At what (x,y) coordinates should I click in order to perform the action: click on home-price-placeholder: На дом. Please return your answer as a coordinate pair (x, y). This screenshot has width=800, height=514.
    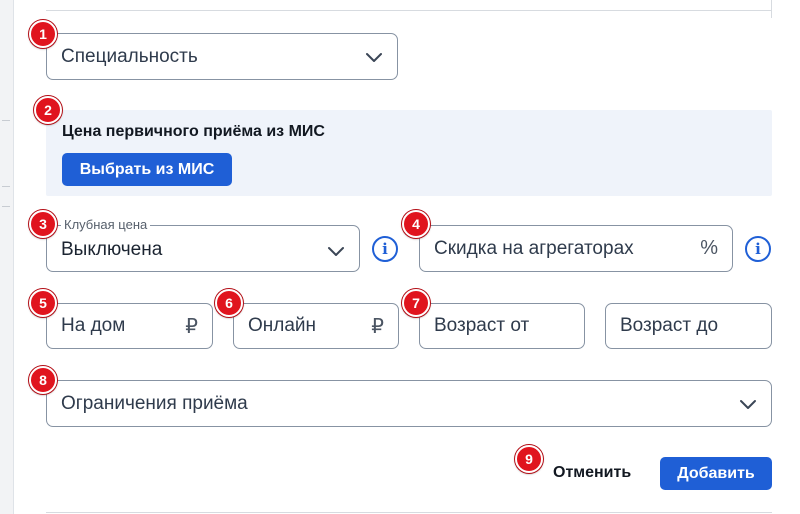
    Looking at the image, I should click on (93, 325).